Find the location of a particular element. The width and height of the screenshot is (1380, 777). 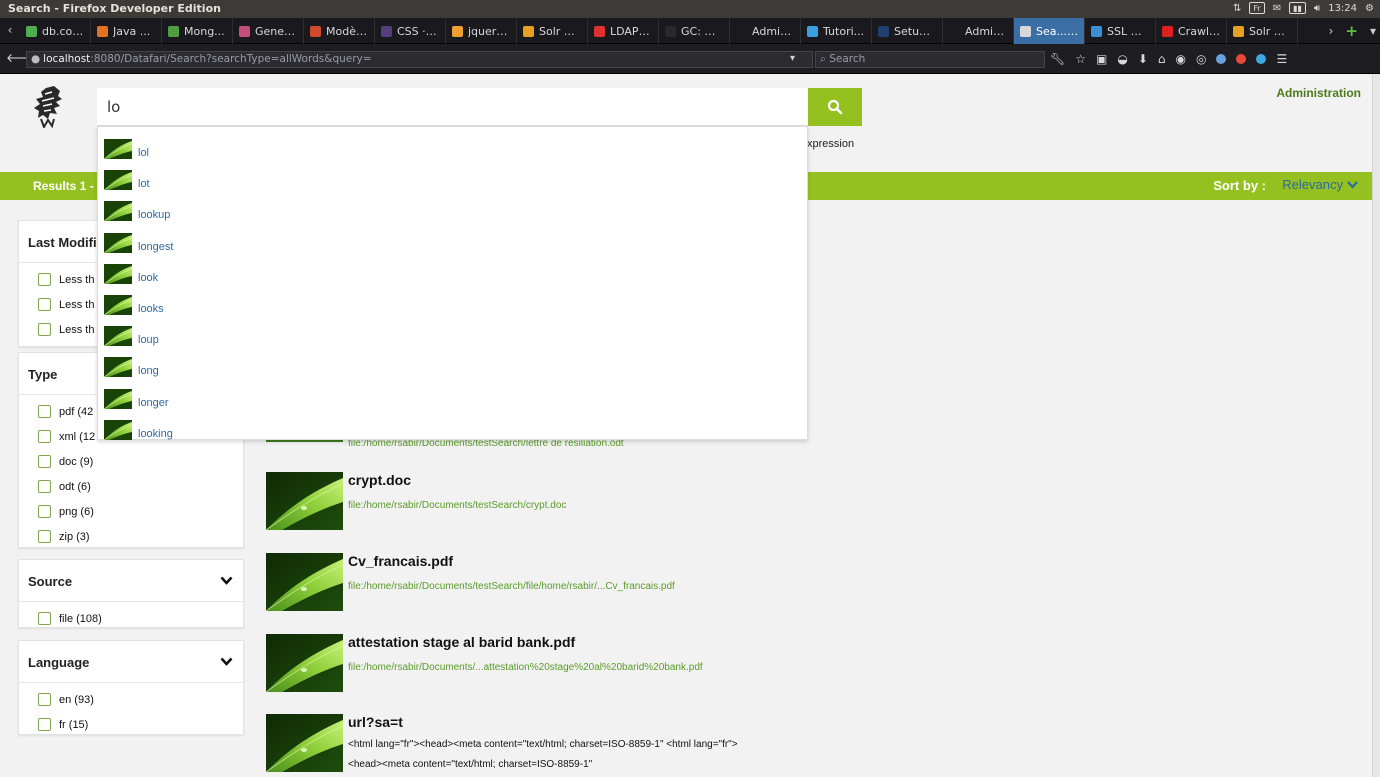

battery-icon: ▮▮ is located at coordinates (1297, 8).